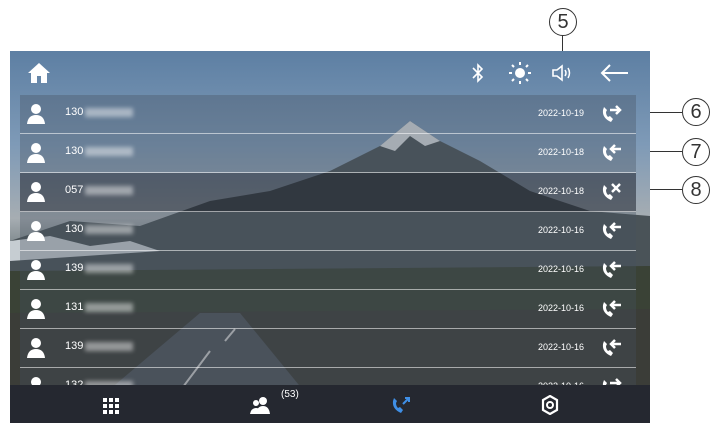 This screenshot has width=710, height=423. I want to click on call-date: 2022-10-19, so click(560, 113).